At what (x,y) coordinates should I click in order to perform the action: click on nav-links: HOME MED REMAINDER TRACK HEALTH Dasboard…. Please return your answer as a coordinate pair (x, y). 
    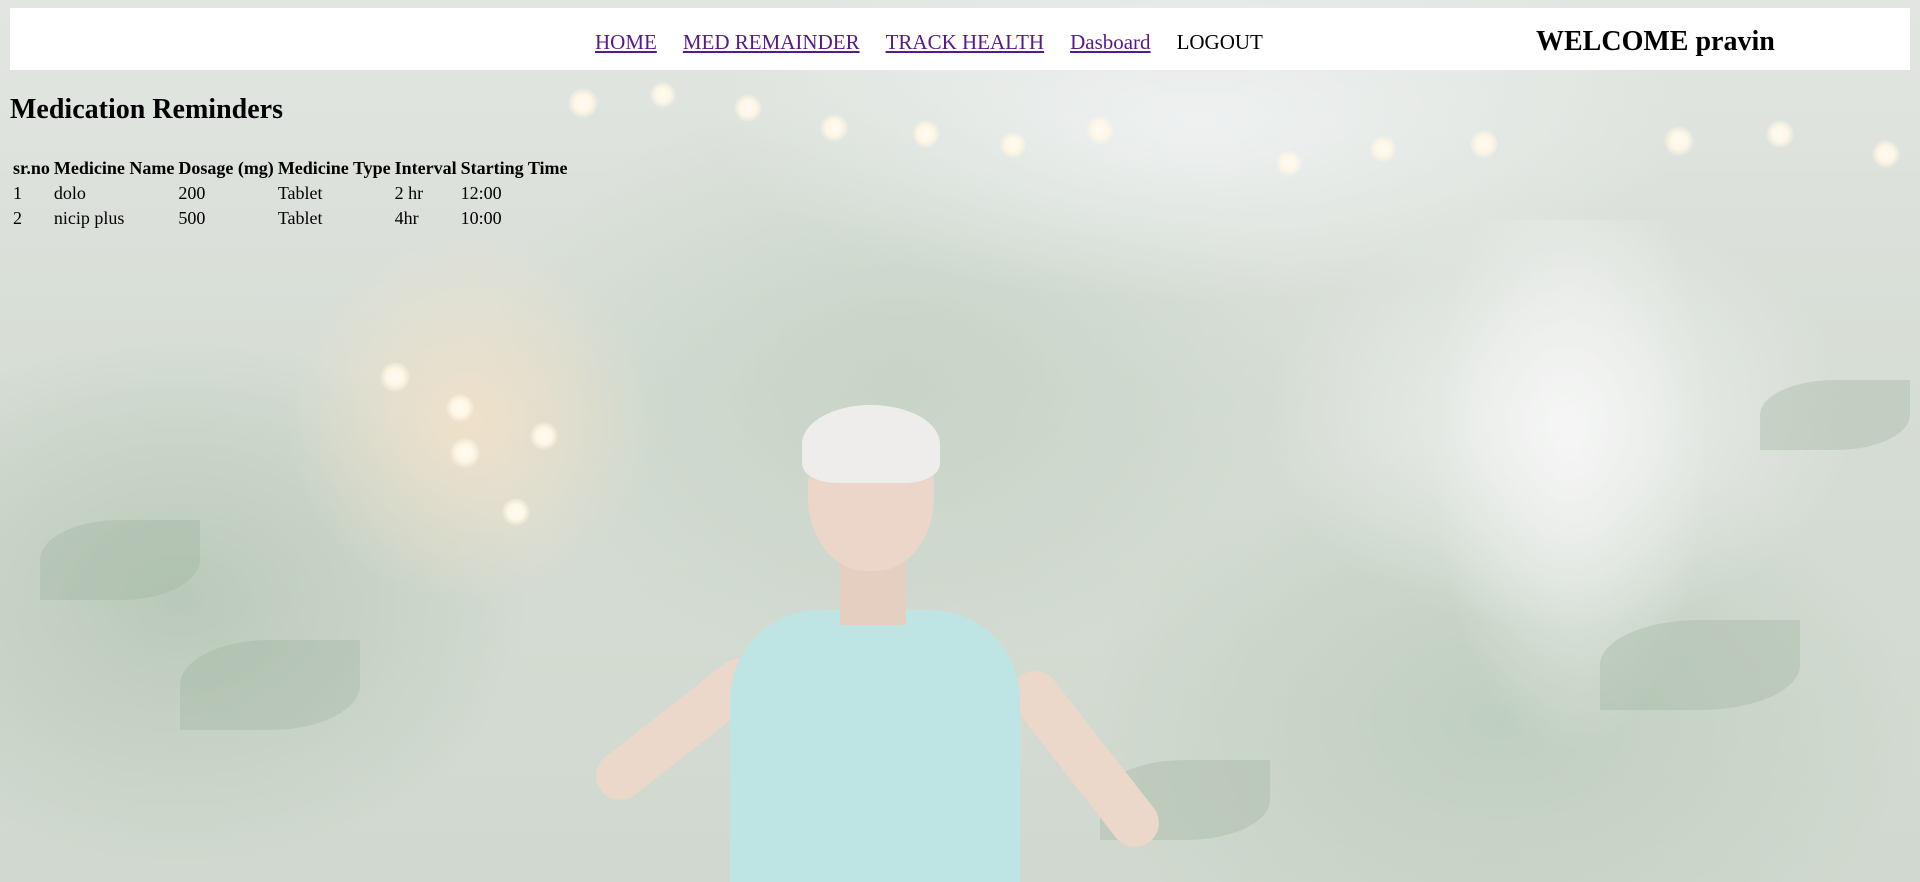
    Looking at the image, I should click on (929, 42).